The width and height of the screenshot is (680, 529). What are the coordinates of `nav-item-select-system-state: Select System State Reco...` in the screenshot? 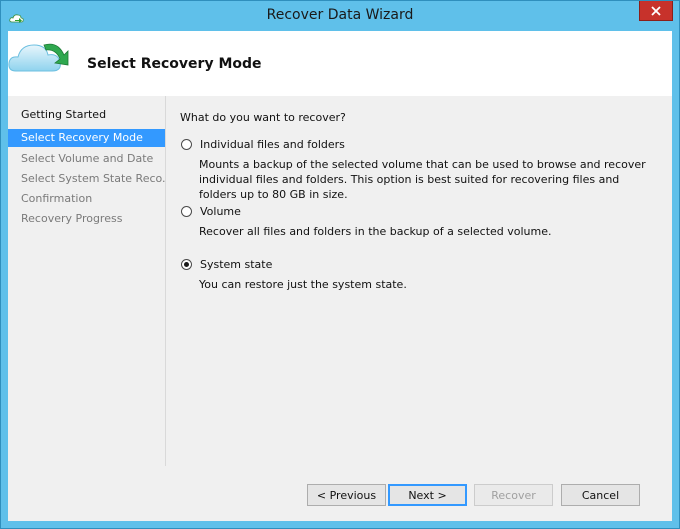 It's located at (86, 179).